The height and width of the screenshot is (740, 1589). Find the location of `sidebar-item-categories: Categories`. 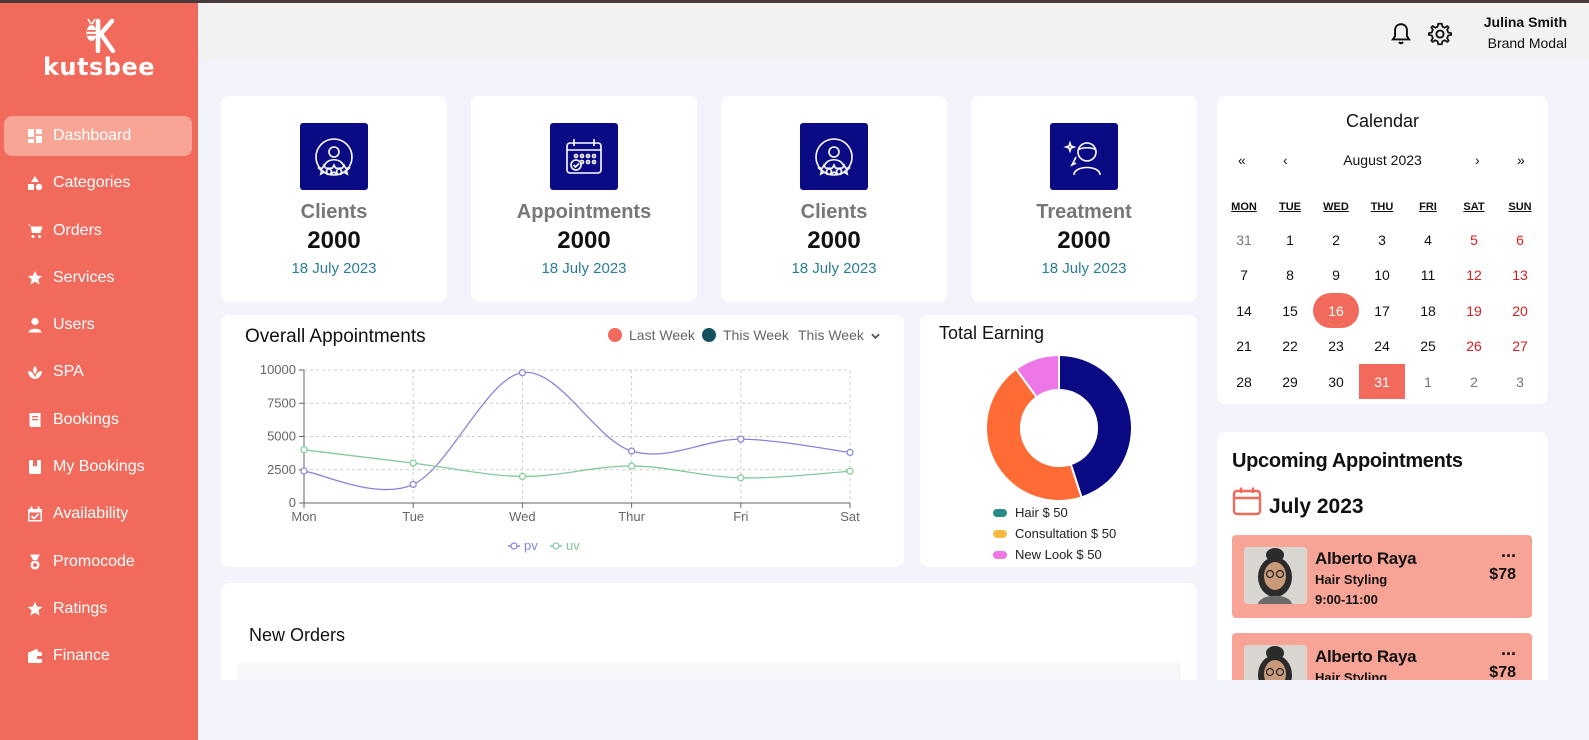

sidebar-item-categories: Categories is located at coordinates (98, 183).